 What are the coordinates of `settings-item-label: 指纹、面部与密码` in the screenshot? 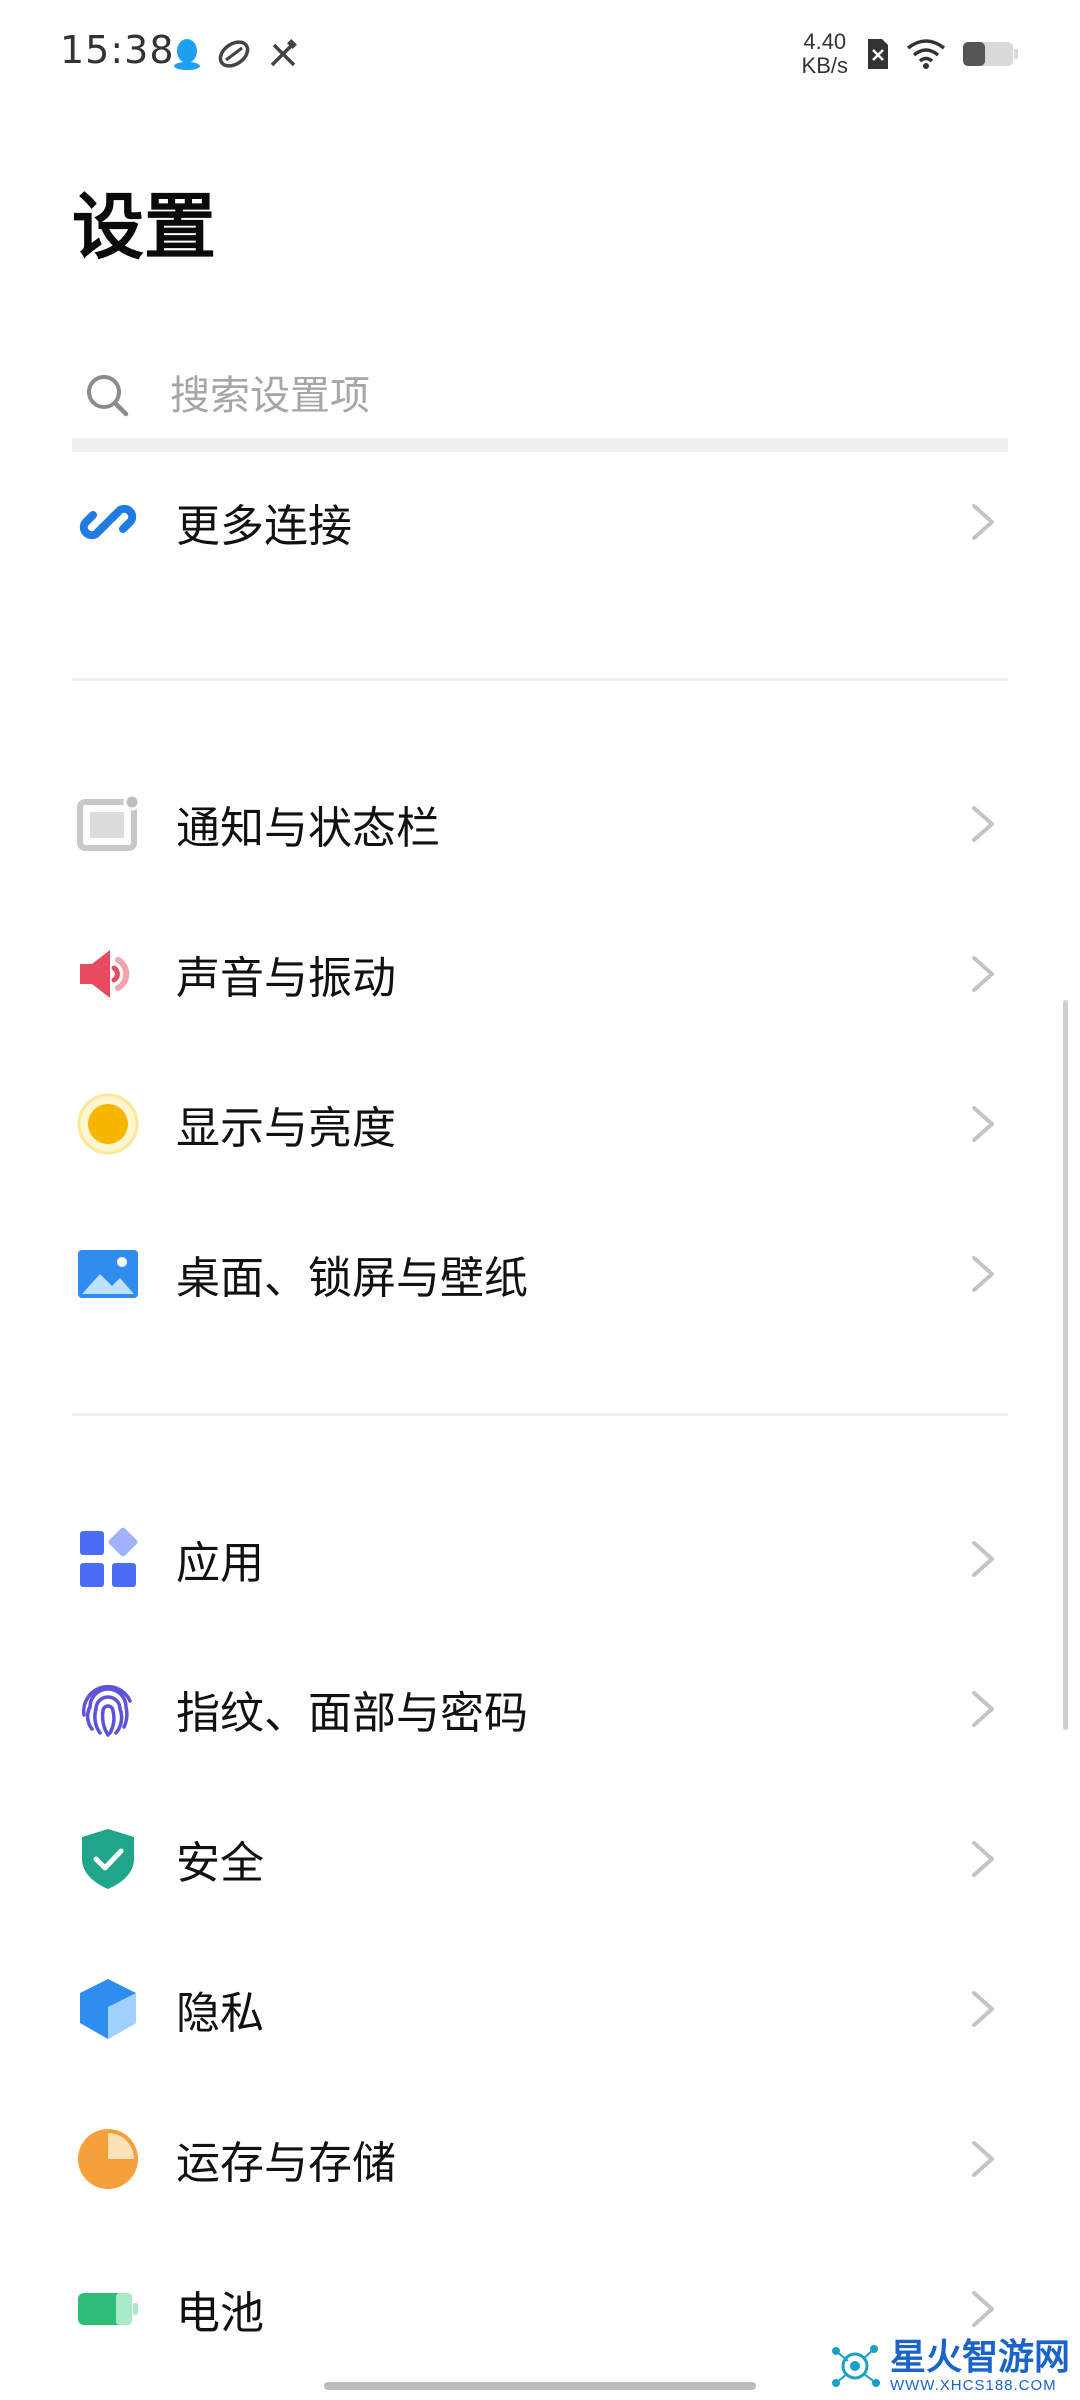 It's located at (352, 1713).